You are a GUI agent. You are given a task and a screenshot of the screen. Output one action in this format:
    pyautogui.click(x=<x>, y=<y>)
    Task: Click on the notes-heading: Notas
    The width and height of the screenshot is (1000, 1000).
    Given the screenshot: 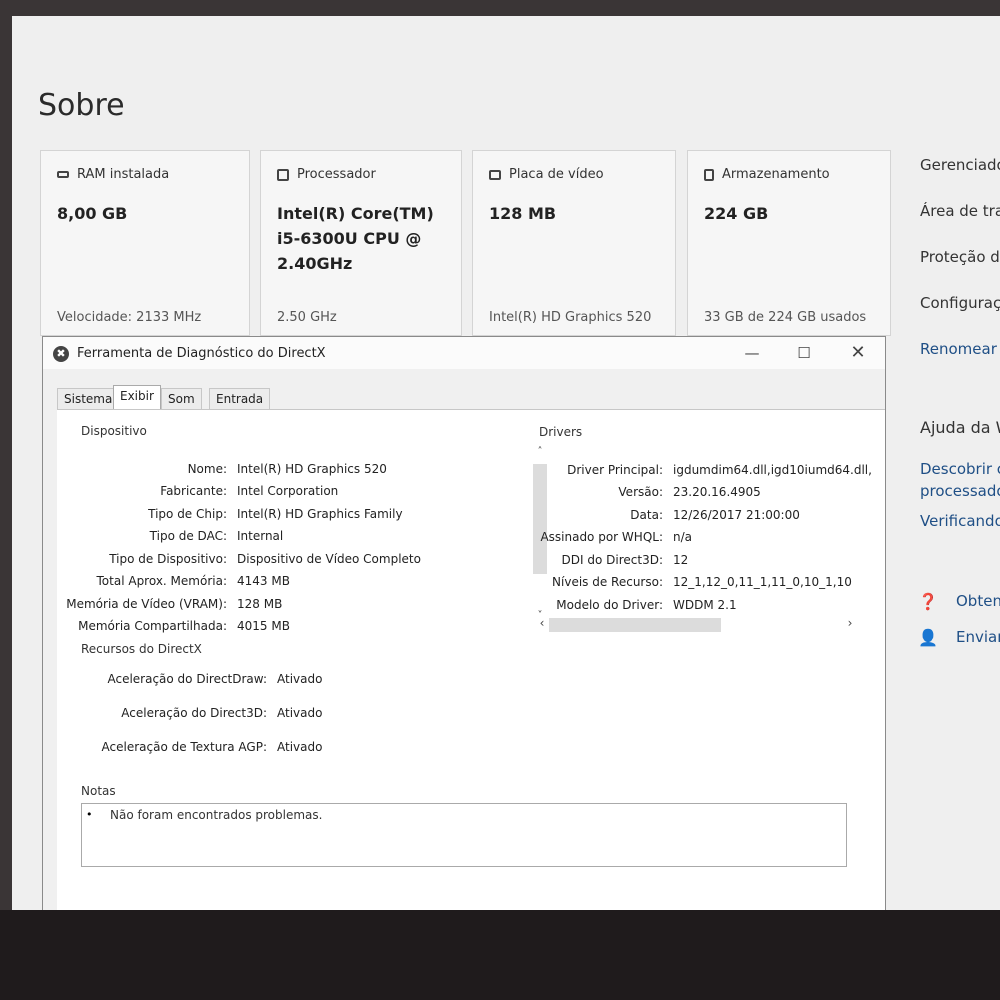 What is the action you would take?
    pyautogui.click(x=98, y=791)
    